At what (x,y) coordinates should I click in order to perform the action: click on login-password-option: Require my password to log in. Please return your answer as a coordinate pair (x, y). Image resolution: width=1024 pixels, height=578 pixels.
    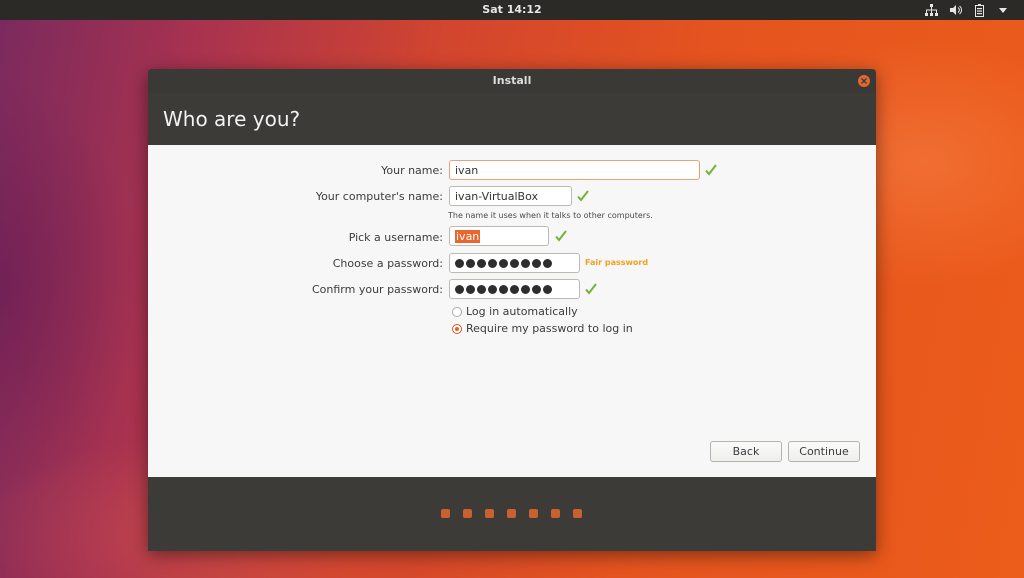
    Looking at the image, I should click on (542, 328).